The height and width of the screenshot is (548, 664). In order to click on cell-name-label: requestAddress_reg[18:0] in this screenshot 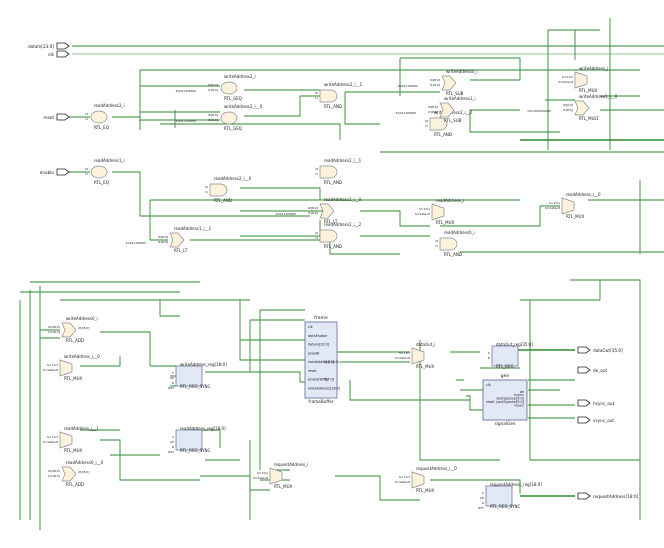, I will do `click(516, 484)`.